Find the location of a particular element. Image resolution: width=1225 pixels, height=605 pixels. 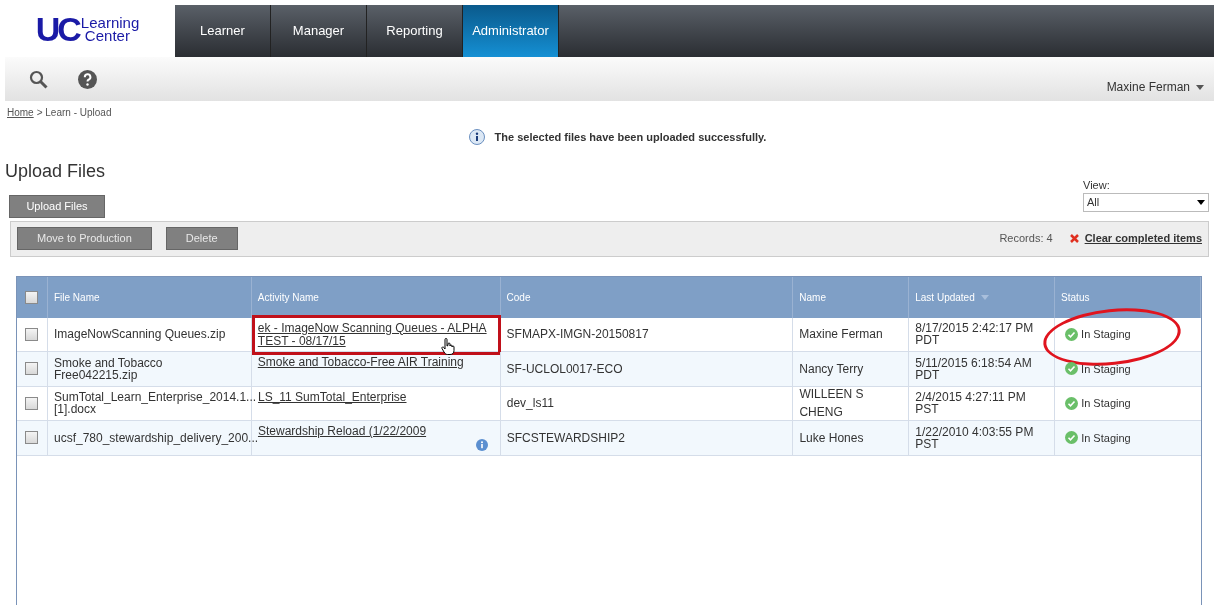

nav-tab: Administrator is located at coordinates (511, 31).